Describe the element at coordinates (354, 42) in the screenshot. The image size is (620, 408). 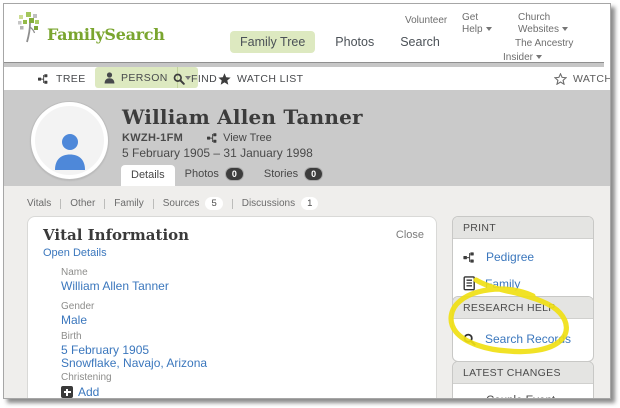
I see `nav-photos: Photos` at that location.